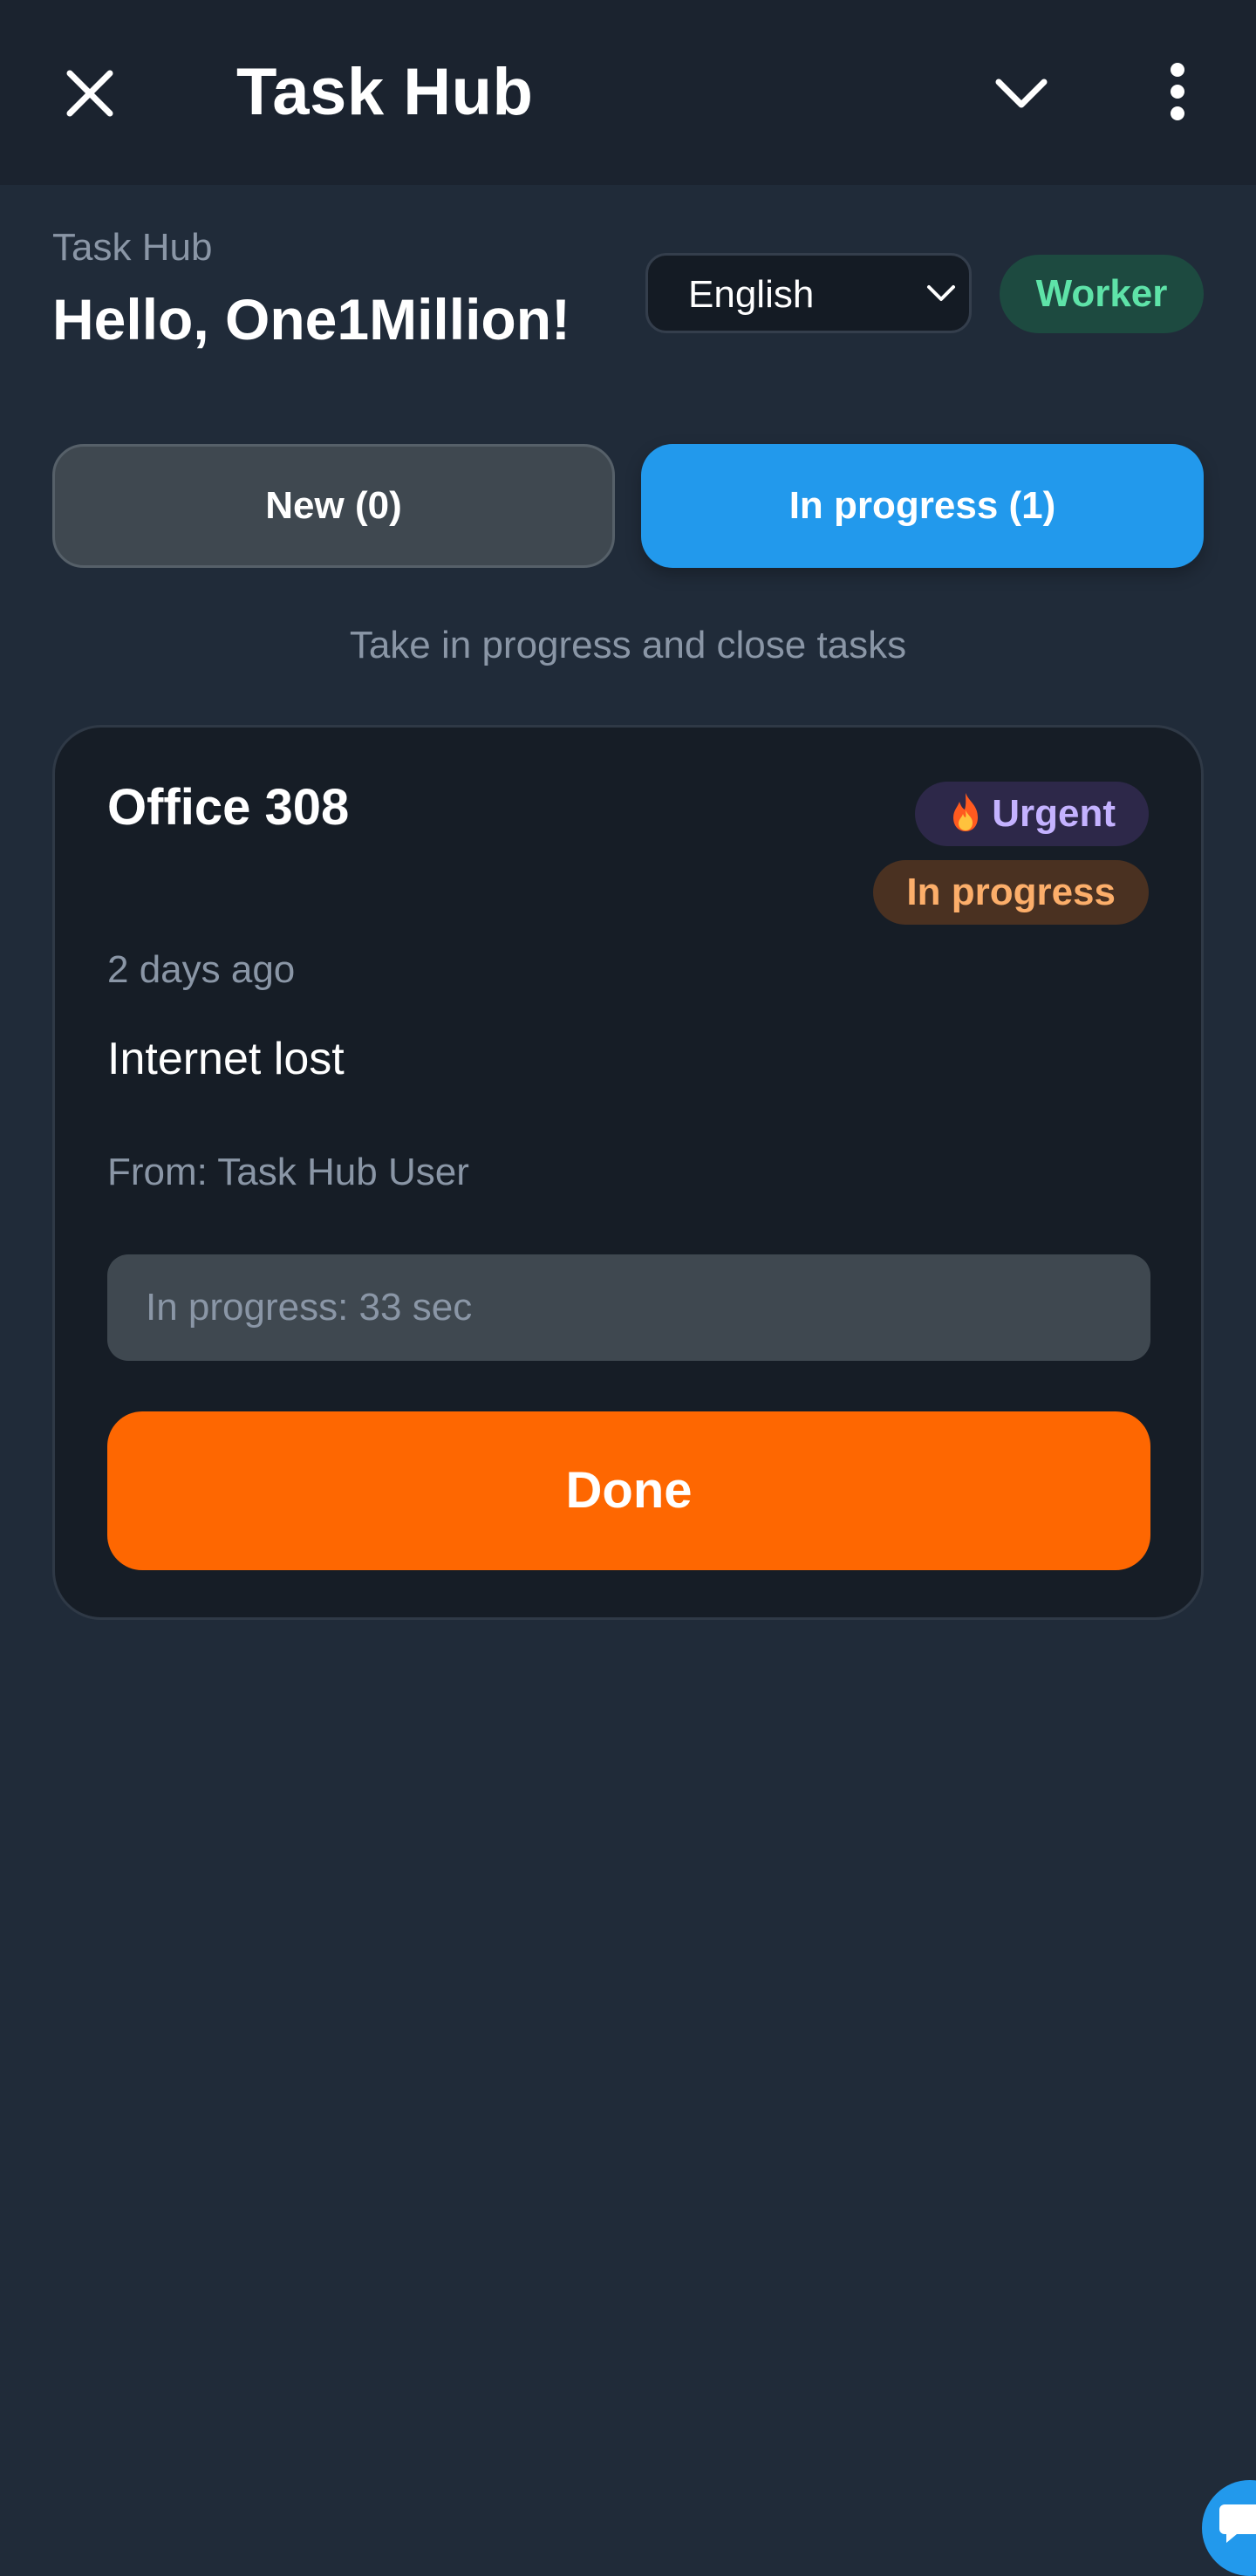  Describe the element at coordinates (1011, 892) in the screenshot. I see `status-badge: In progress` at that location.